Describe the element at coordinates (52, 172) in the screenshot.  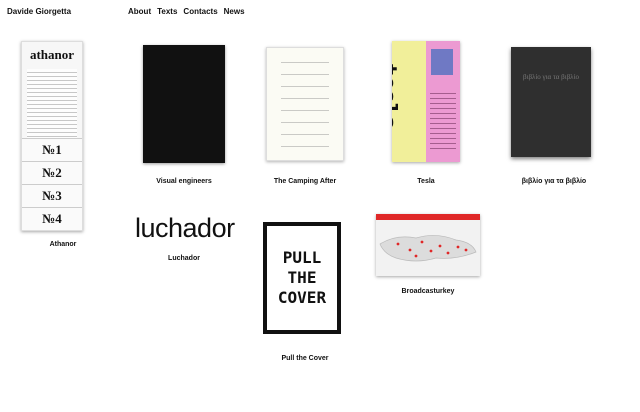
I see `athanor-issue-2: №2` at that location.